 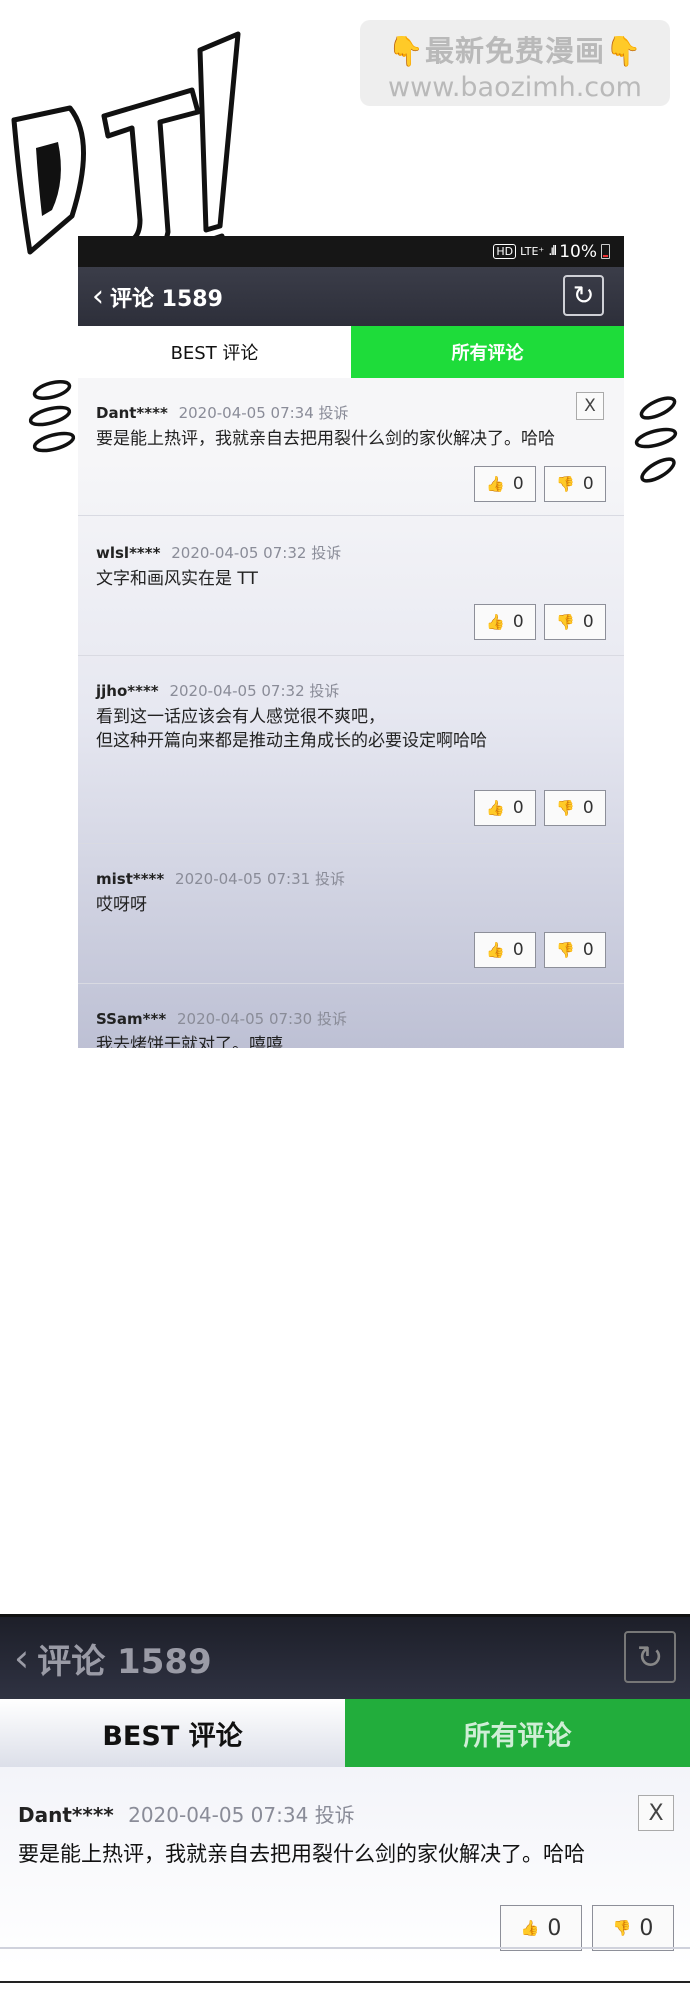 What do you see at coordinates (127, 691) in the screenshot?
I see `comment-user: jjho****` at bounding box center [127, 691].